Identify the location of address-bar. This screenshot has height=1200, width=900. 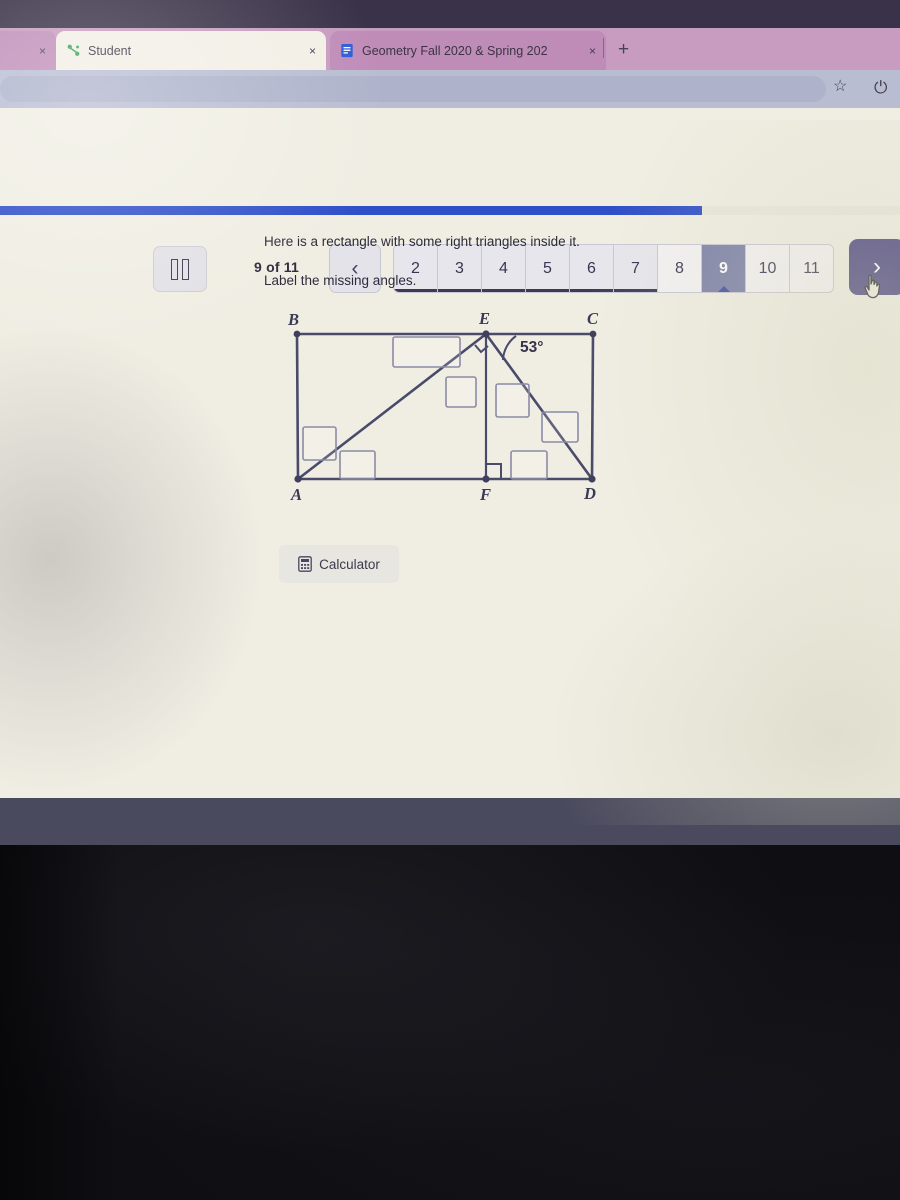
(413, 89).